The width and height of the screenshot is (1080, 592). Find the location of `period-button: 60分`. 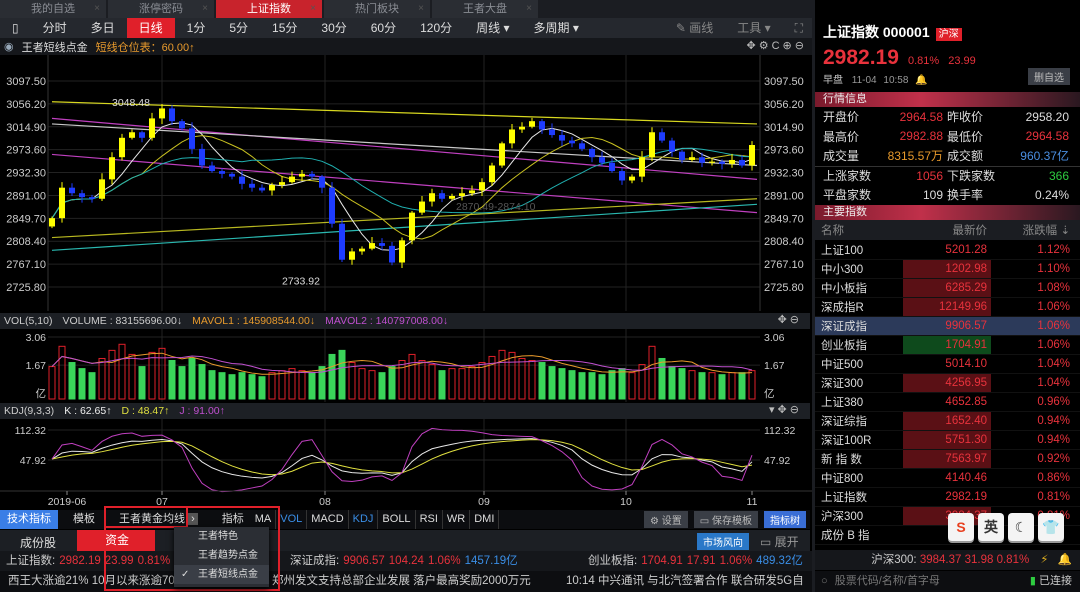

period-button: 60分 is located at coordinates (383, 28).